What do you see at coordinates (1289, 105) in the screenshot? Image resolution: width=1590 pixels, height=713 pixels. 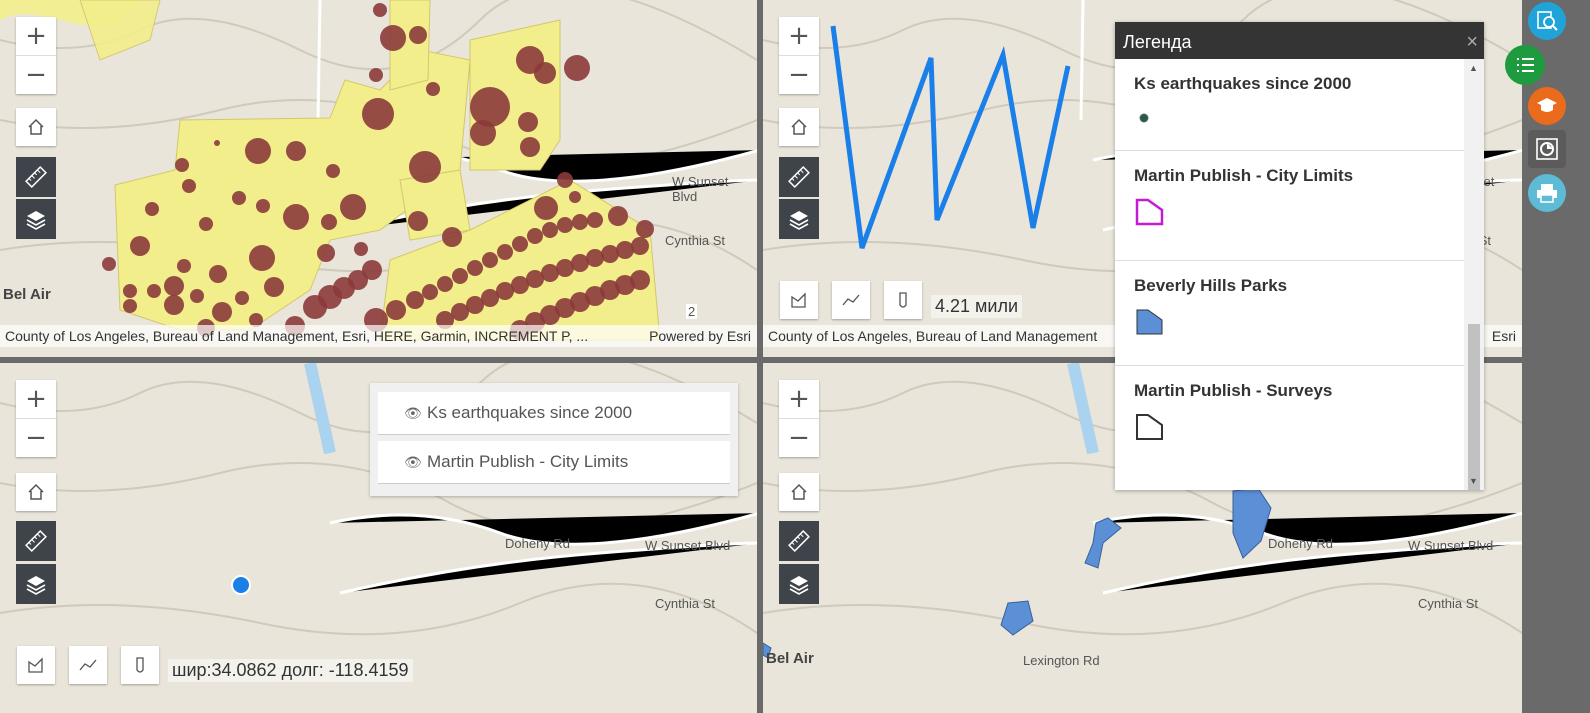 I see `legend-section: Ks earthquakes since 2000` at bounding box center [1289, 105].